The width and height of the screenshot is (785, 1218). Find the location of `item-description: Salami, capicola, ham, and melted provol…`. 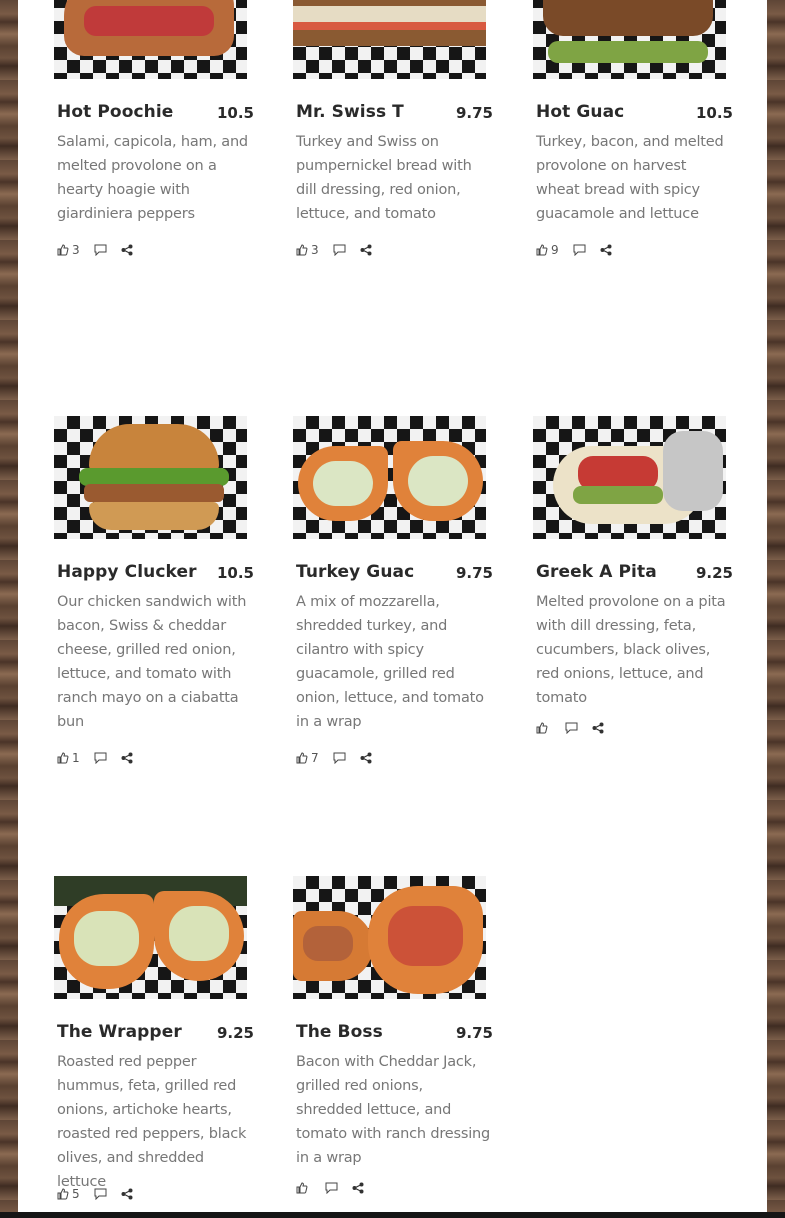

item-description: Salami, capicola, ham, and melted provol… is located at coordinates (152, 178).